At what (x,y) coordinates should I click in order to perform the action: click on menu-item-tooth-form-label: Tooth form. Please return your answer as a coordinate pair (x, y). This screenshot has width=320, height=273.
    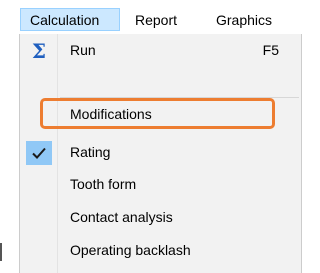
    Looking at the image, I should click on (103, 184).